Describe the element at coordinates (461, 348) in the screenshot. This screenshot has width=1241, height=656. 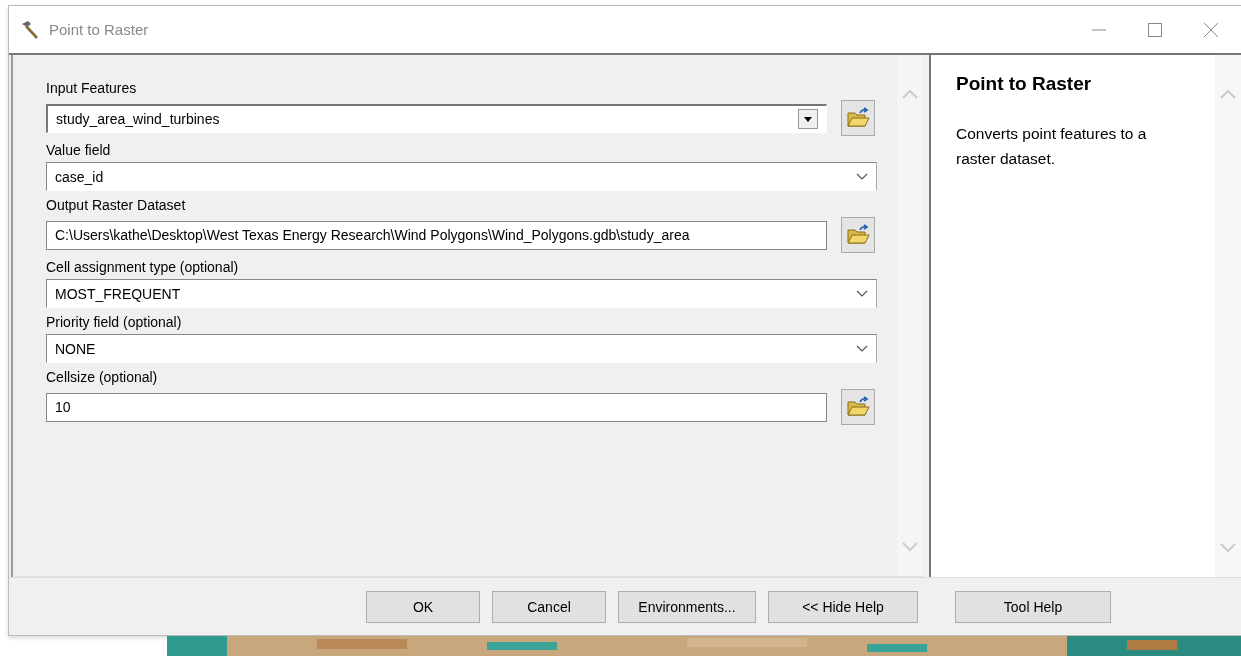
I see `dropdown-field: NONE` at that location.